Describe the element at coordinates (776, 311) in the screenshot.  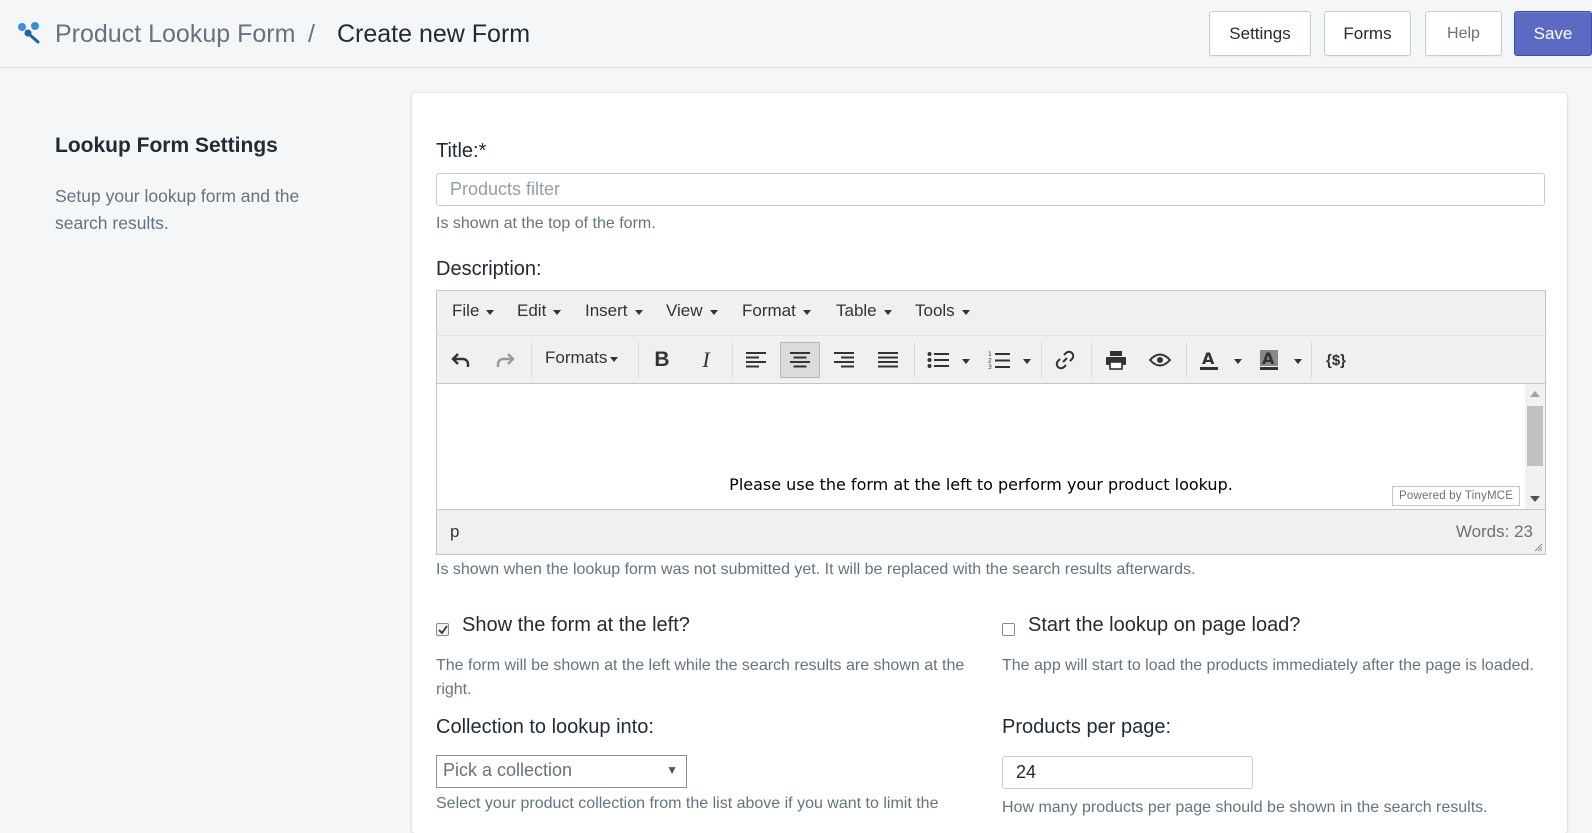
I see `menu-format: Format` at that location.